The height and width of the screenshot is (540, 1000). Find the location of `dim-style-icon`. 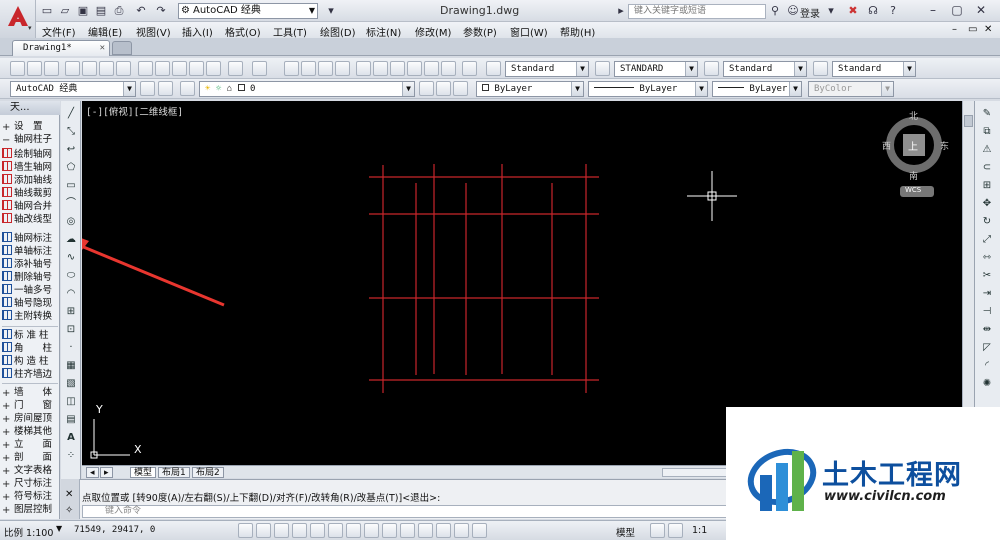

dim-style-icon is located at coordinates (602, 68).